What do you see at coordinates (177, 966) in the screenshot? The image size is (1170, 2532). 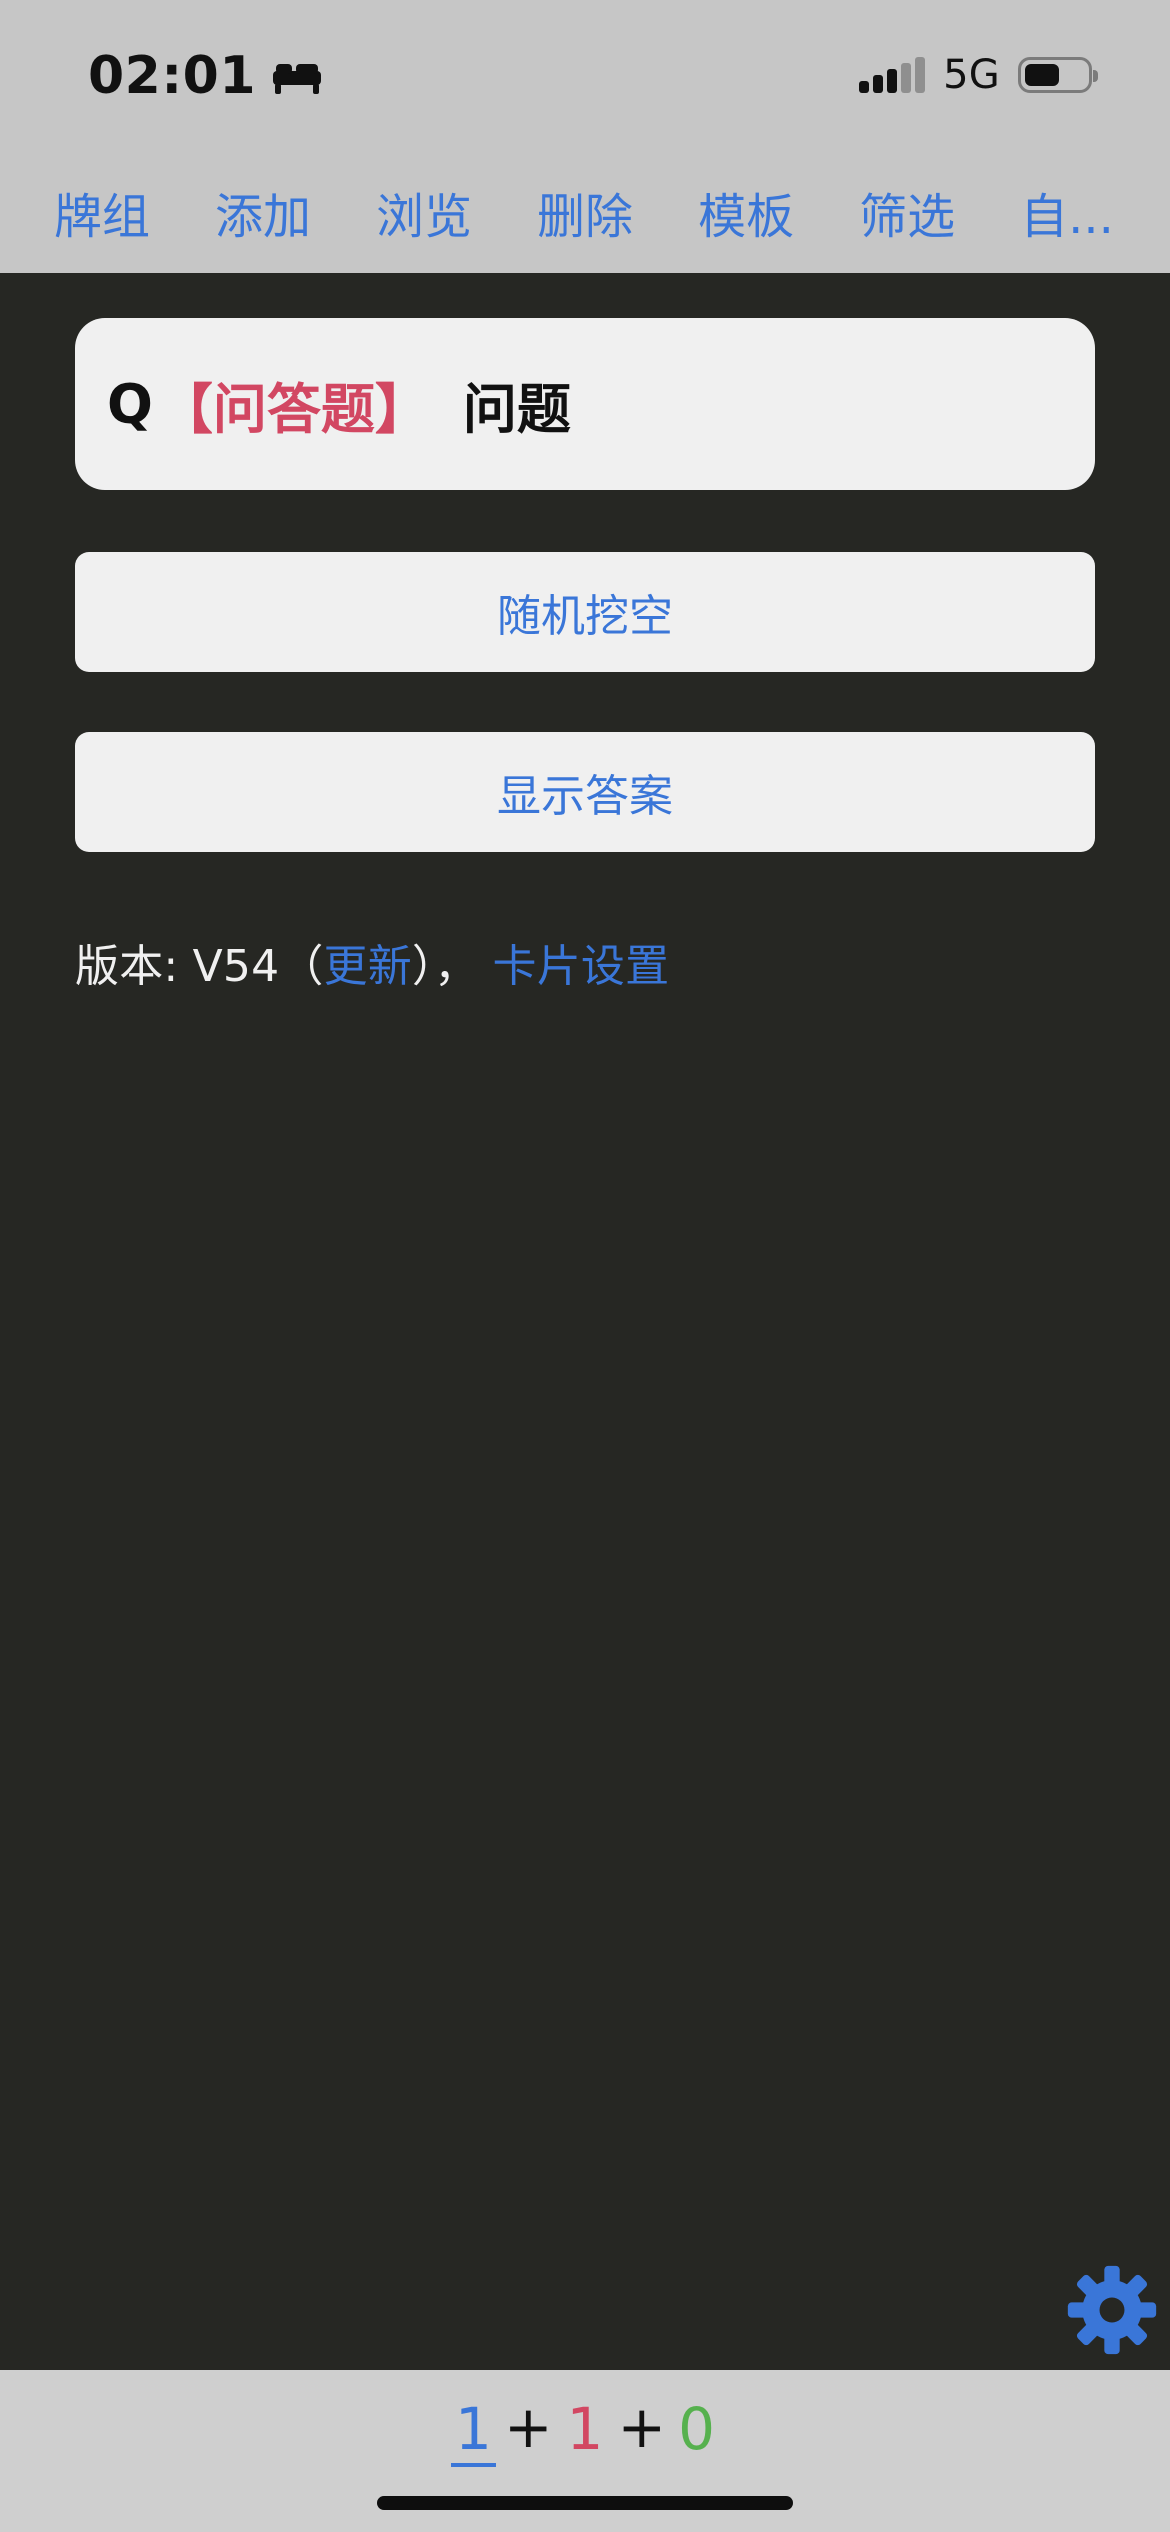 I see `version-label: 版本: V54` at bounding box center [177, 966].